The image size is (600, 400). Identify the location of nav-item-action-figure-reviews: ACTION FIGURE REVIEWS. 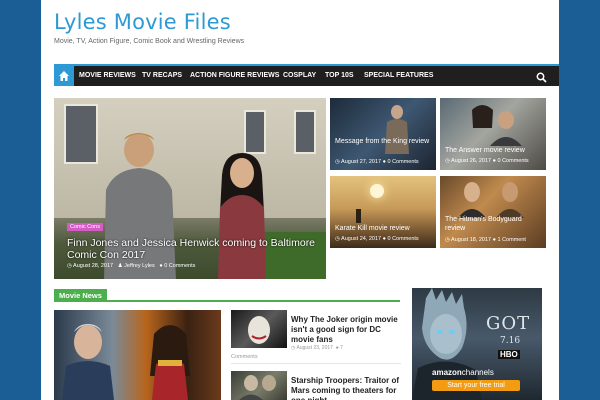
(234, 76).